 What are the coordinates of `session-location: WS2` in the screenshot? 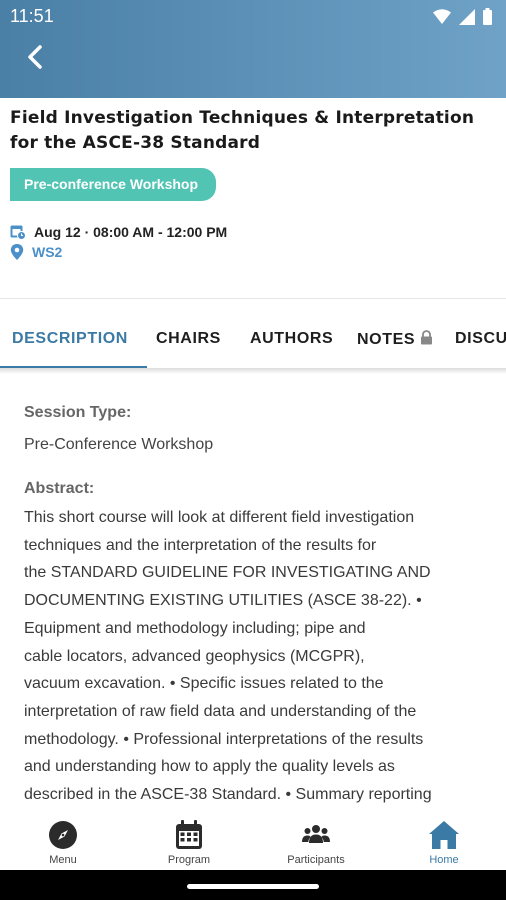 It's located at (47, 252).